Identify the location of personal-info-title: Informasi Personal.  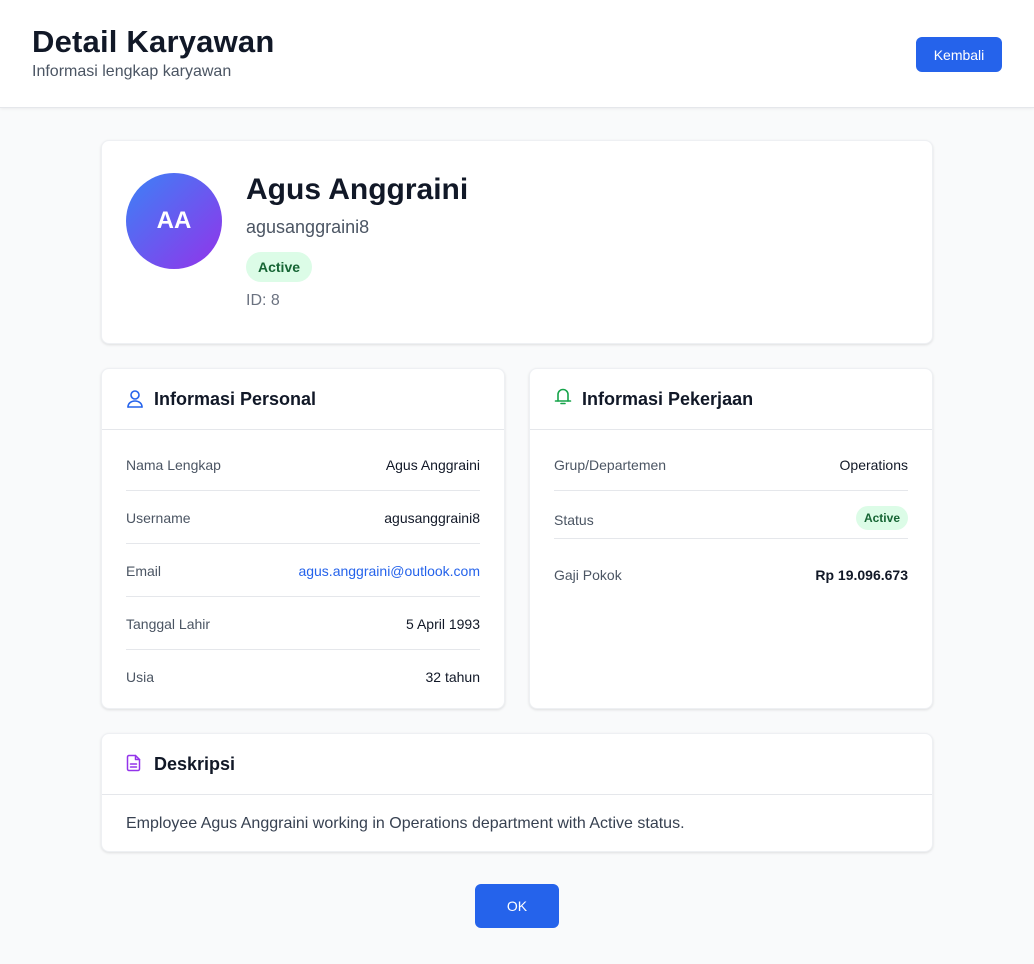
(235, 399).